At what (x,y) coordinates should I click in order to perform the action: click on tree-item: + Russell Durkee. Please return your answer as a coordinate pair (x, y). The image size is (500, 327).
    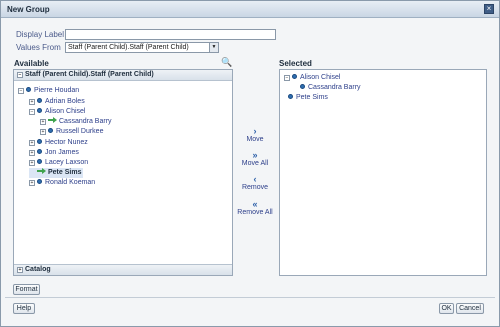
    Looking at the image, I should click on (71, 132).